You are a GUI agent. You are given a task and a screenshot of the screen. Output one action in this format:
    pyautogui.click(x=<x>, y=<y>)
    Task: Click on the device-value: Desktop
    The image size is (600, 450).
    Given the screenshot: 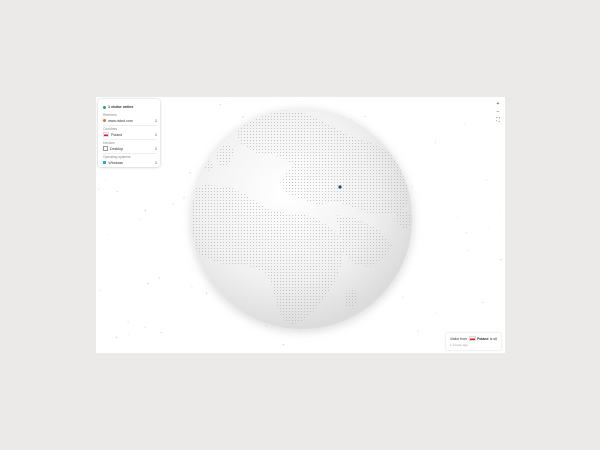 What is the action you would take?
    pyautogui.click(x=117, y=148)
    